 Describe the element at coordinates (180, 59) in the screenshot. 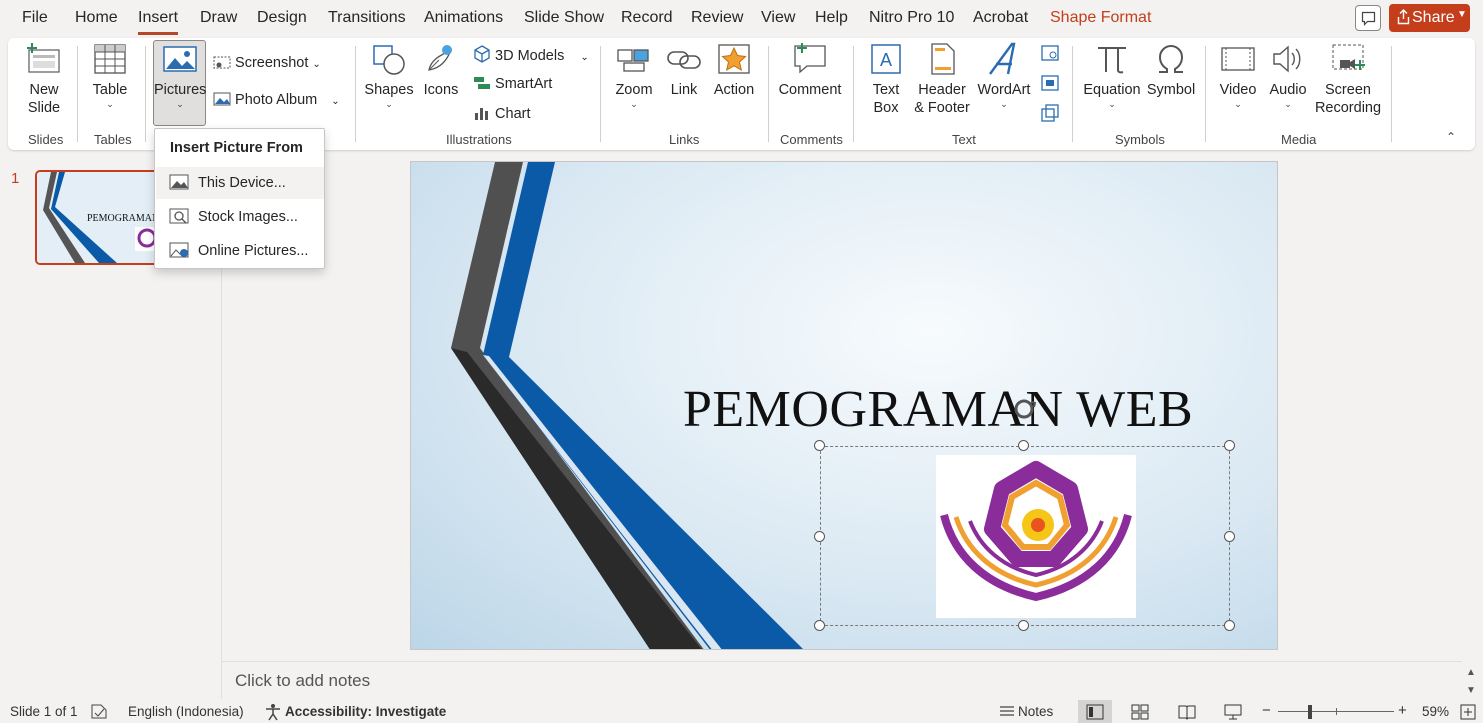

I see `pictures-icon` at that location.